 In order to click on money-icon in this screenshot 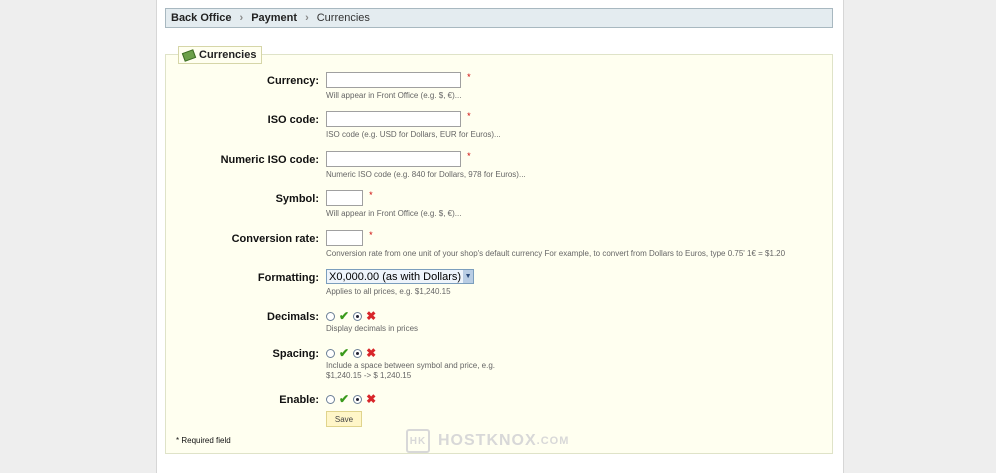, I will do `click(189, 55)`.